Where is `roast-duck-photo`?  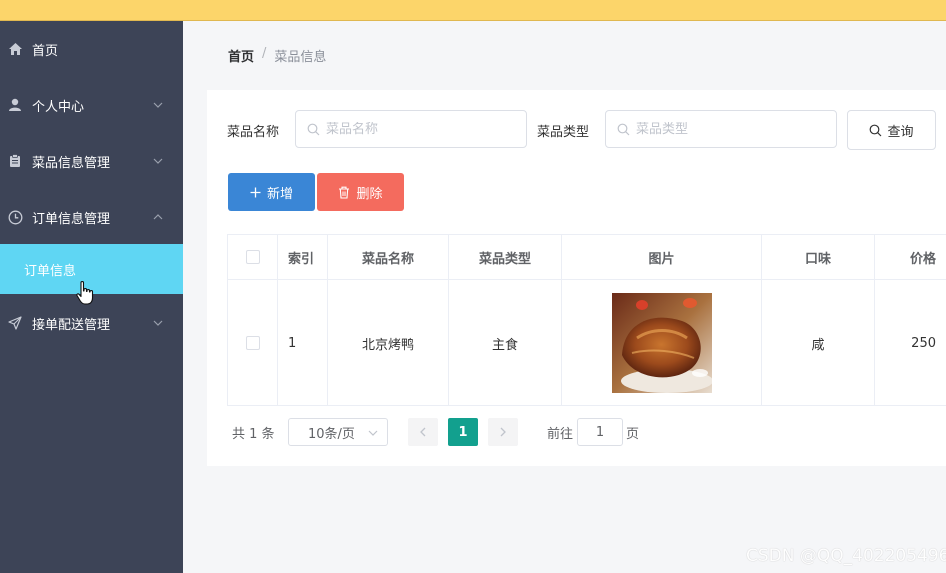
roast-duck-photo is located at coordinates (661, 343).